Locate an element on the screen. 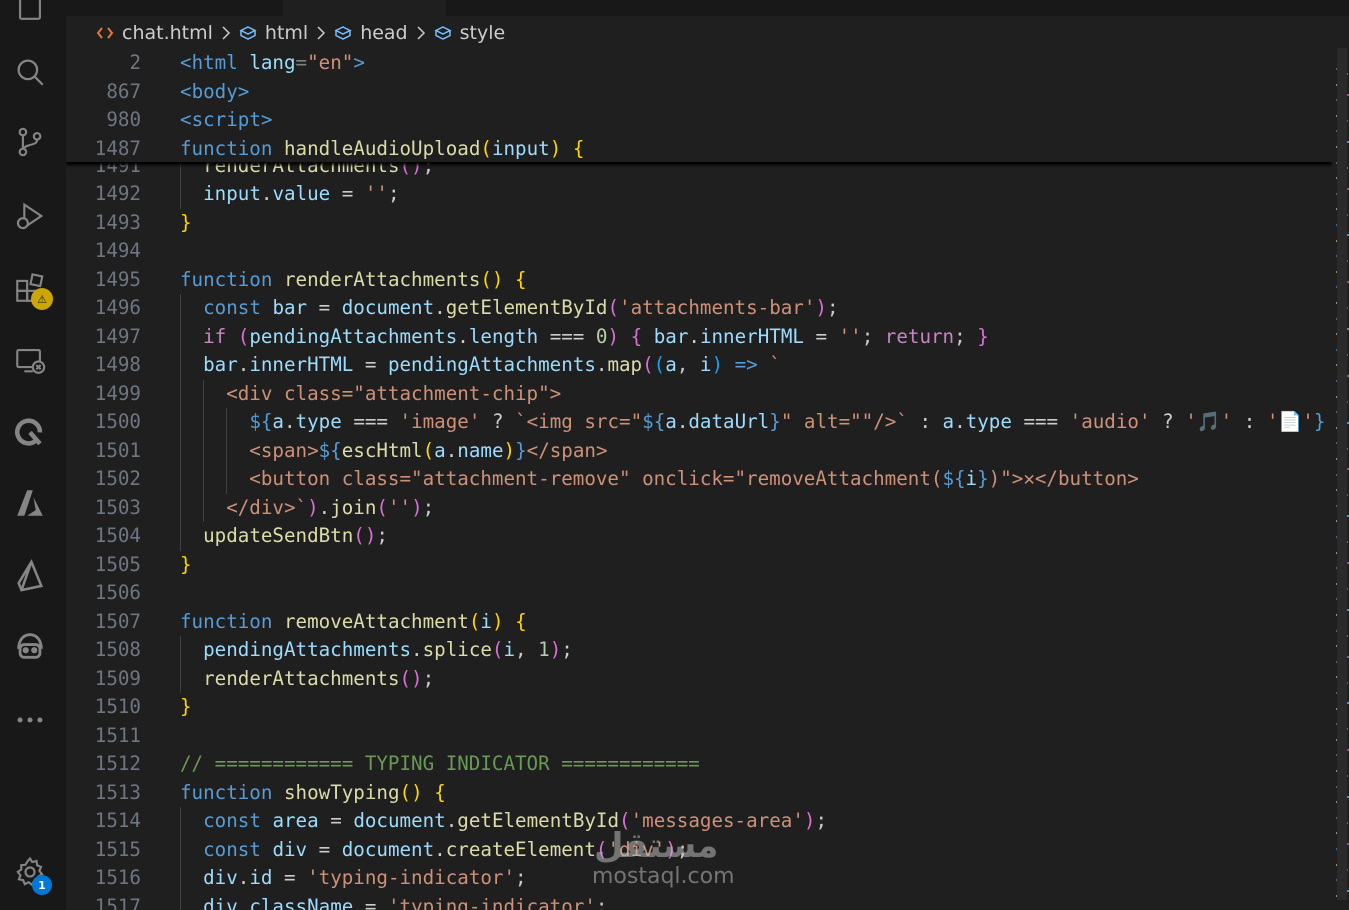 The image size is (1349, 910). line-code: <script> is located at coordinates (226, 120).